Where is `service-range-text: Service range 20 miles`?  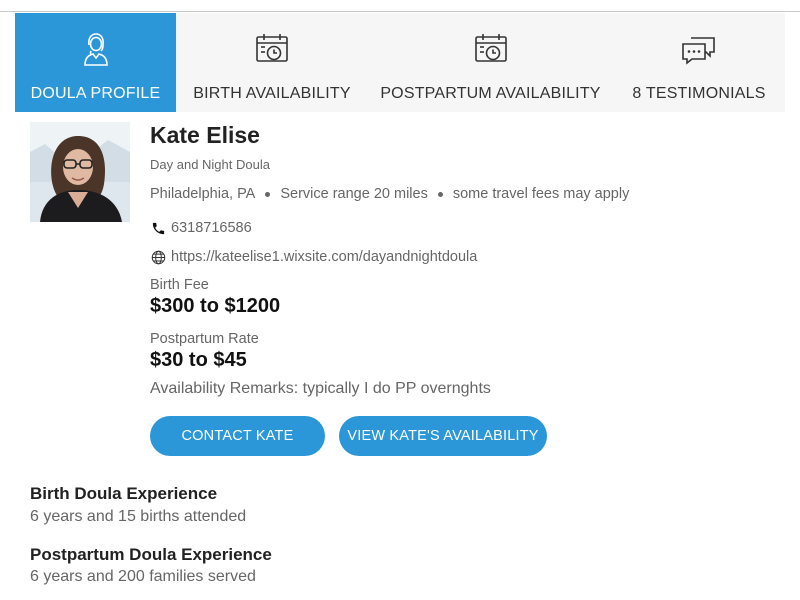 service-range-text: Service range 20 miles is located at coordinates (354, 194).